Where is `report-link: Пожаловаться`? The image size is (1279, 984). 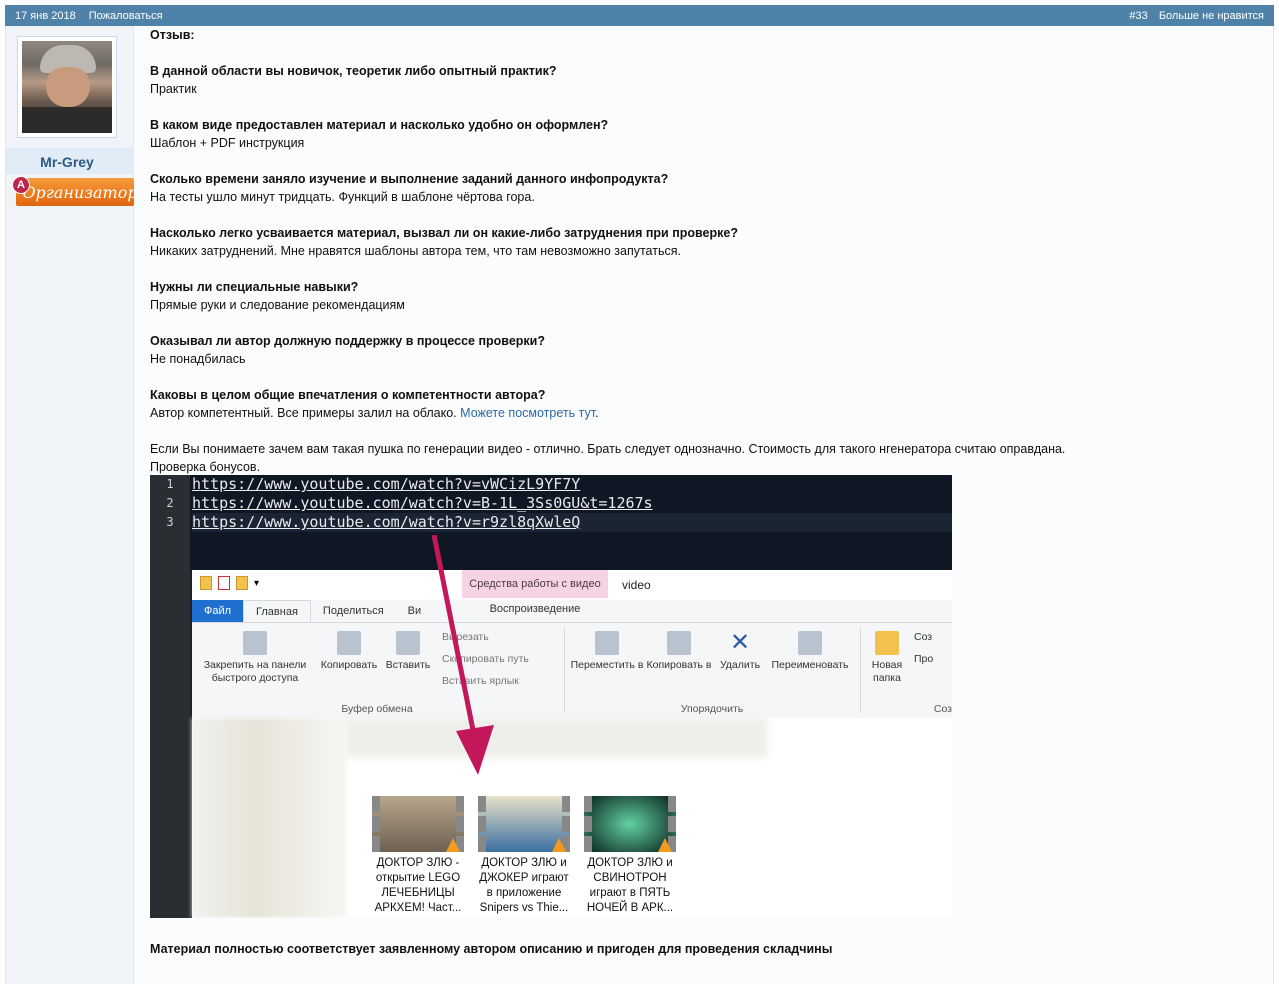 report-link: Пожаловаться is located at coordinates (126, 16).